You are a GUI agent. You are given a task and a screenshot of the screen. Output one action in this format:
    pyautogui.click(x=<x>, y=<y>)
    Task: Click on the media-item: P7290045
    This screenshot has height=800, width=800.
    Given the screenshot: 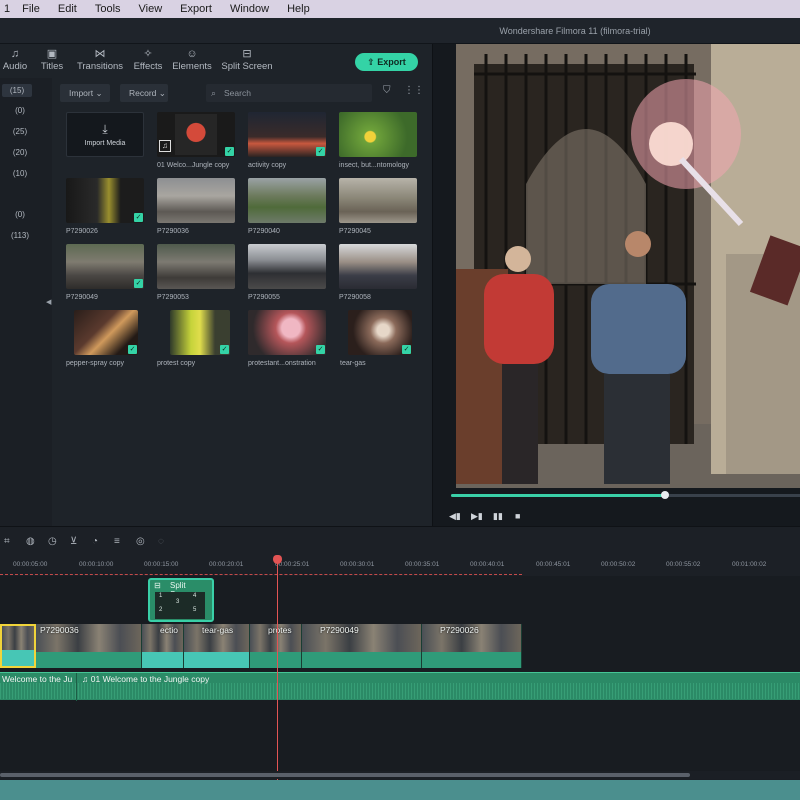 What is the action you would take?
    pyautogui.click(x=379, y=209)
    